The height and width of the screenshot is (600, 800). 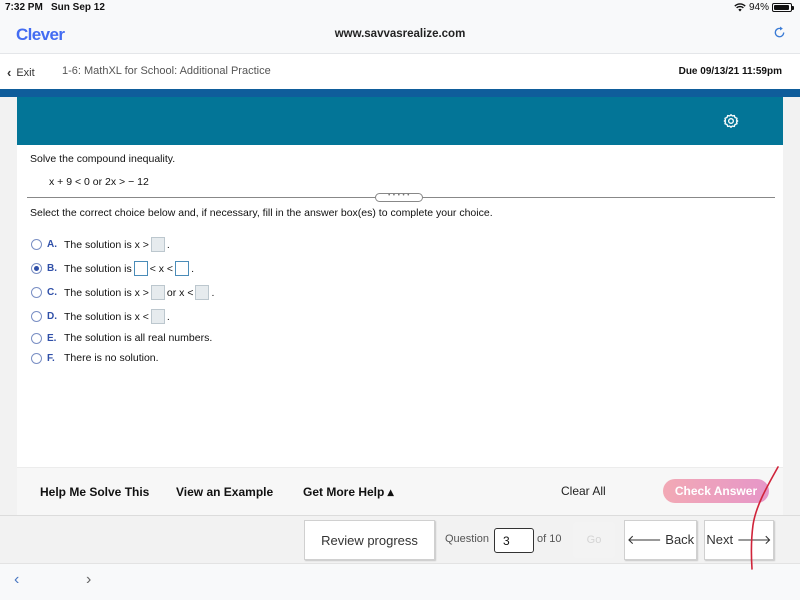 I want to click on answer-box-lower, so click(x=140, y=268).